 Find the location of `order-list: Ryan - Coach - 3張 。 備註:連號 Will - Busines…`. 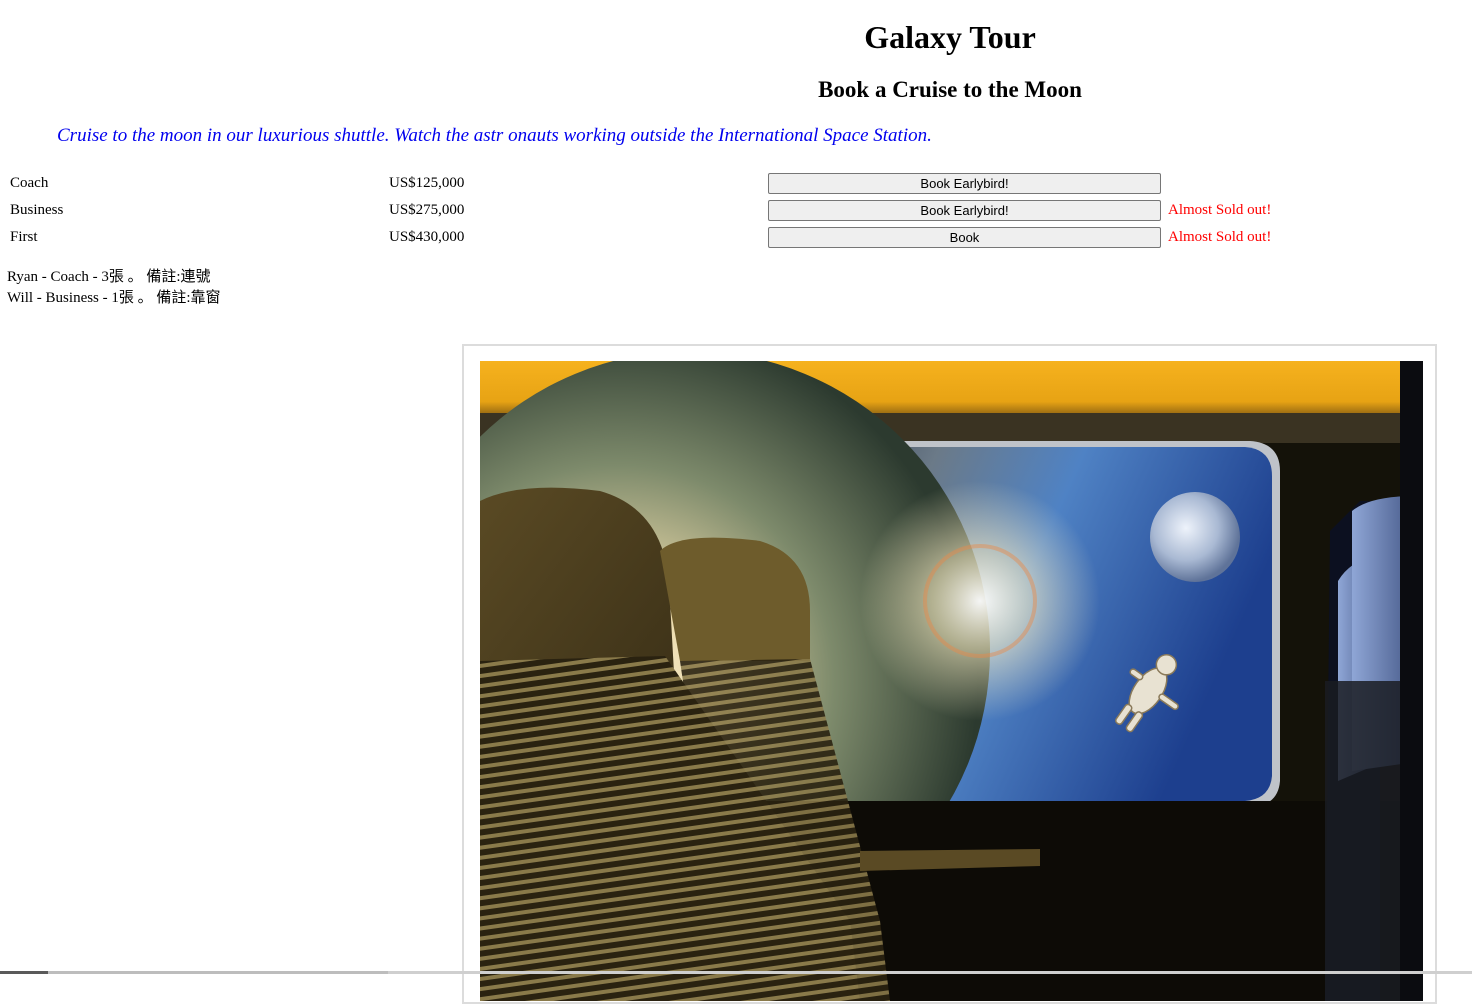

order-list: Ryan - Coach - 3張 。 備註:連號 Will - Busines… is located at coordinates (114, 288).